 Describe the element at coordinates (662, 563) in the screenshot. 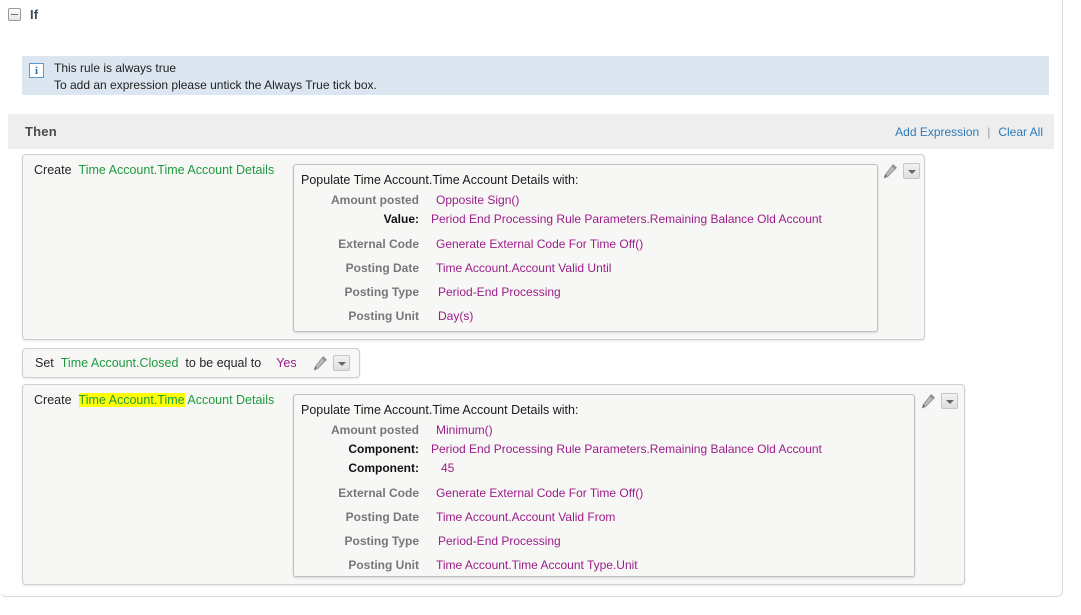

I see `property-value: Time Account.Time Account Type.Unit` at that location.